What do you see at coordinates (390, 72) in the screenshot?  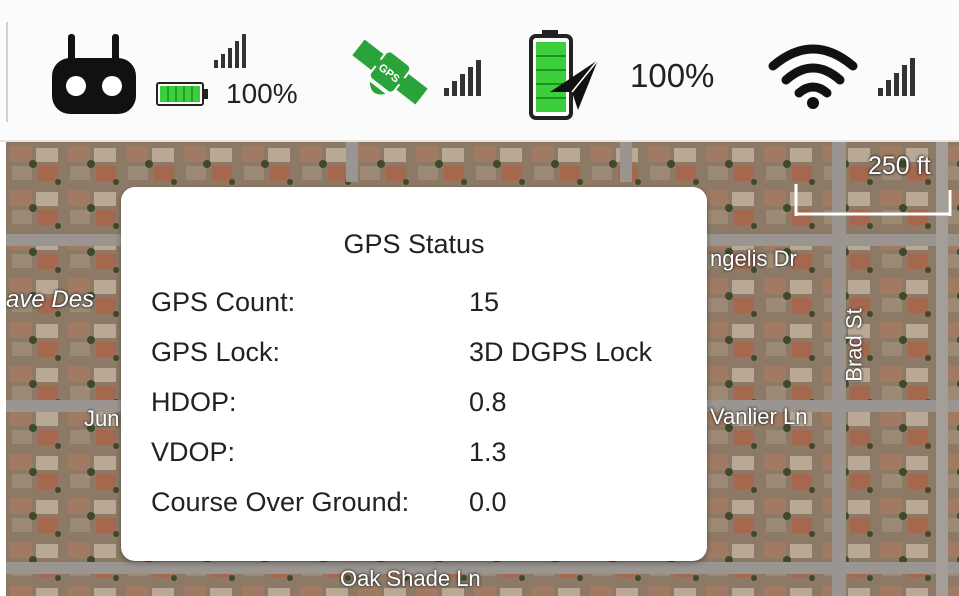 I see `gps-satellite-icon: GPS` at bounding box center [390, 72].